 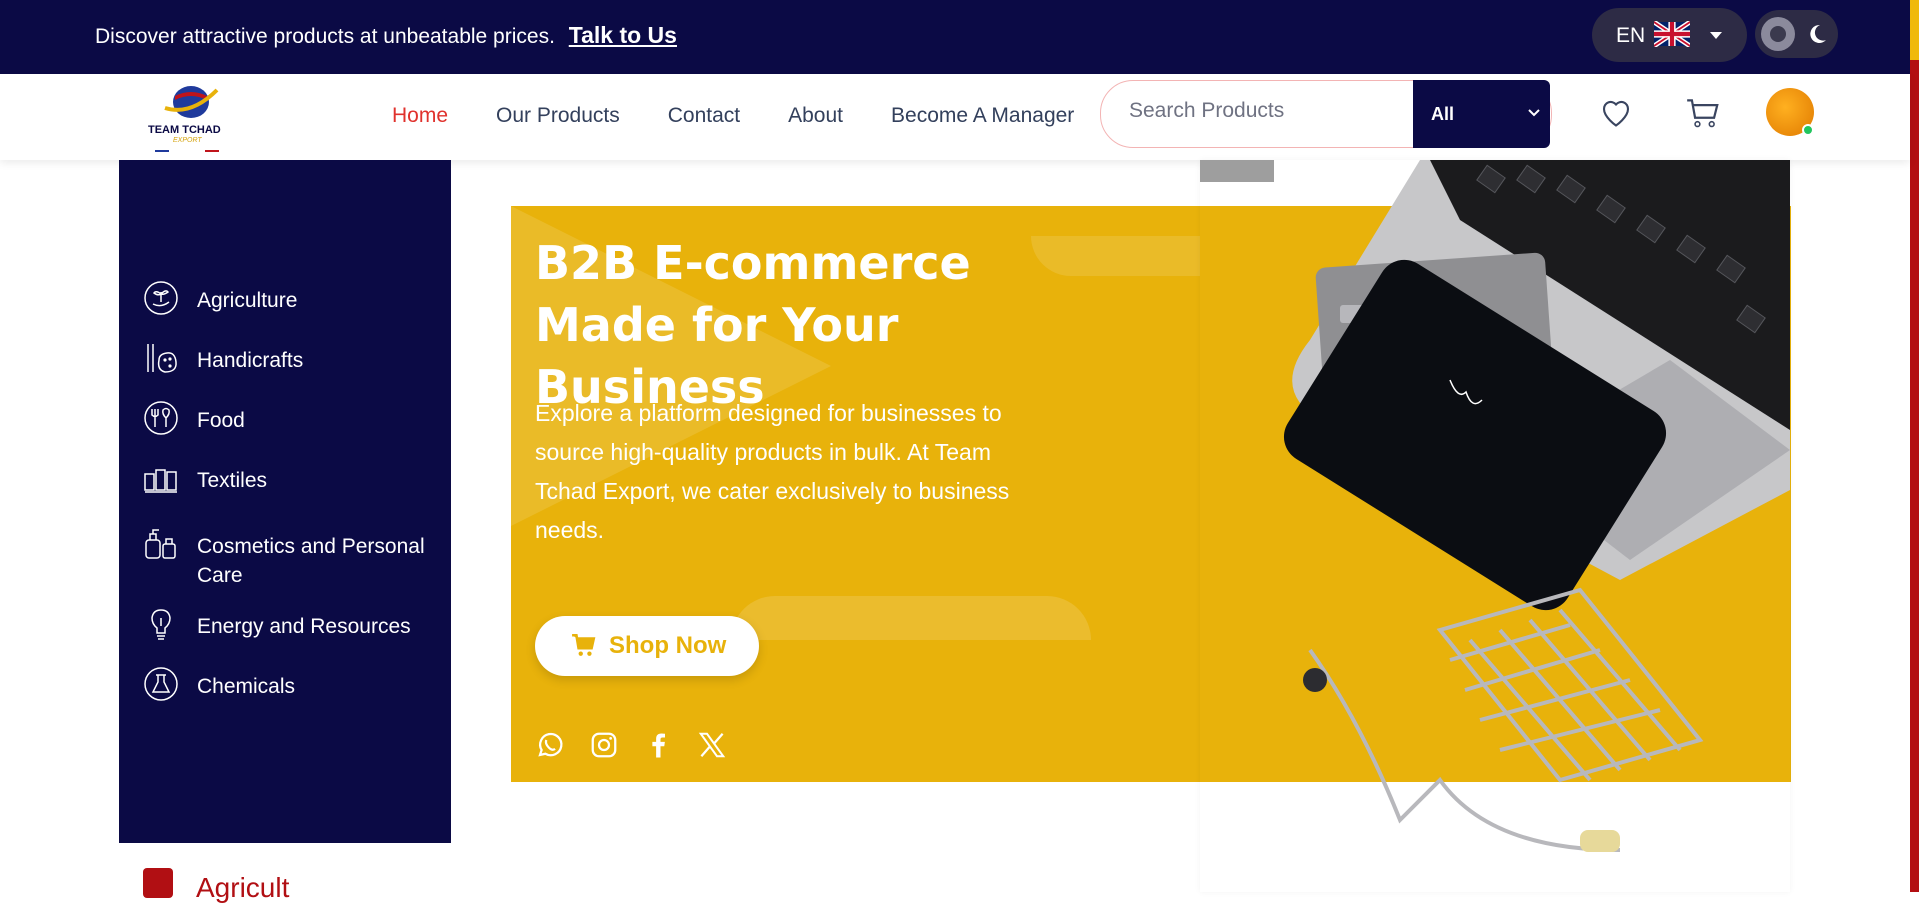 What do you see at coordinates (243, 887) in the screenshot?
I see `section-heading: Agricult` at bounding box center [243, 887].